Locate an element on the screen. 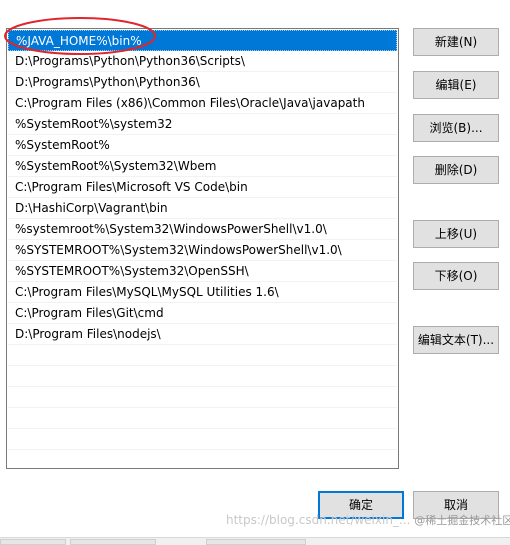 The height and width of the screenshot is (545, 510). path-entry: %SYSTEMROOT%\System32\OpenSSH\ is located at coordinates (202, 271).